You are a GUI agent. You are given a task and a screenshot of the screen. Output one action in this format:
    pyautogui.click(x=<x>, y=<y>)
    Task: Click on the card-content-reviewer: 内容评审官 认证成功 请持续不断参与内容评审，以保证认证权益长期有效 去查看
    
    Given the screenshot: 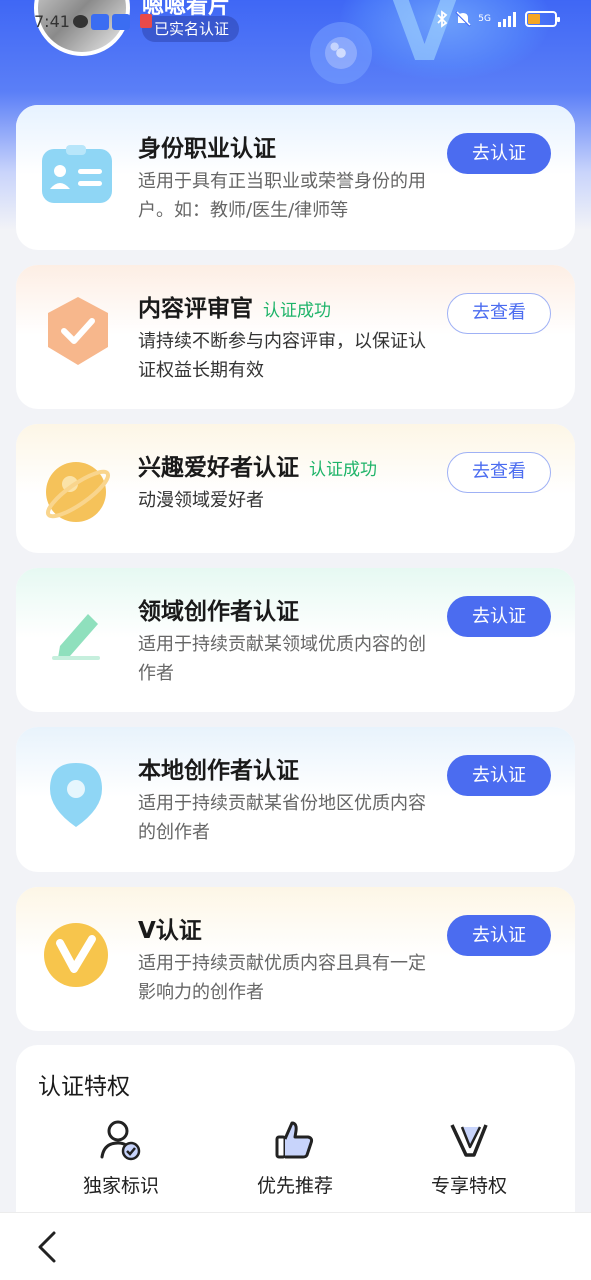 What is the action you would take?
    pyautogui.click(x=295, y=337)
    